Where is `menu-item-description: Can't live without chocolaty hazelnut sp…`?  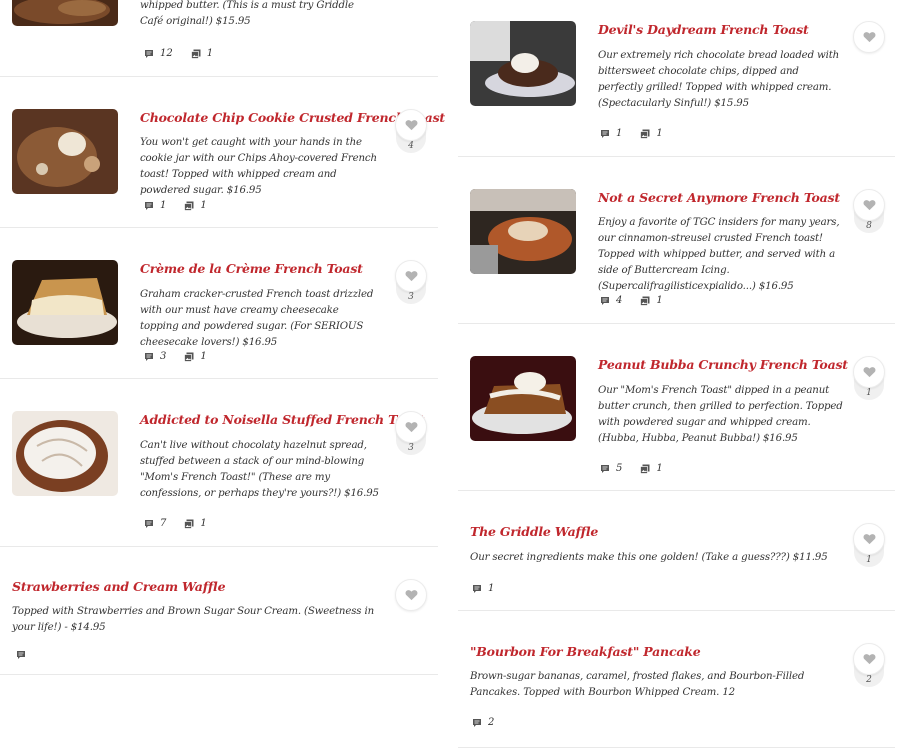 menu-item-description: Can't live without chocolaty hazelnut sp… is located at coordinates (259, 469).